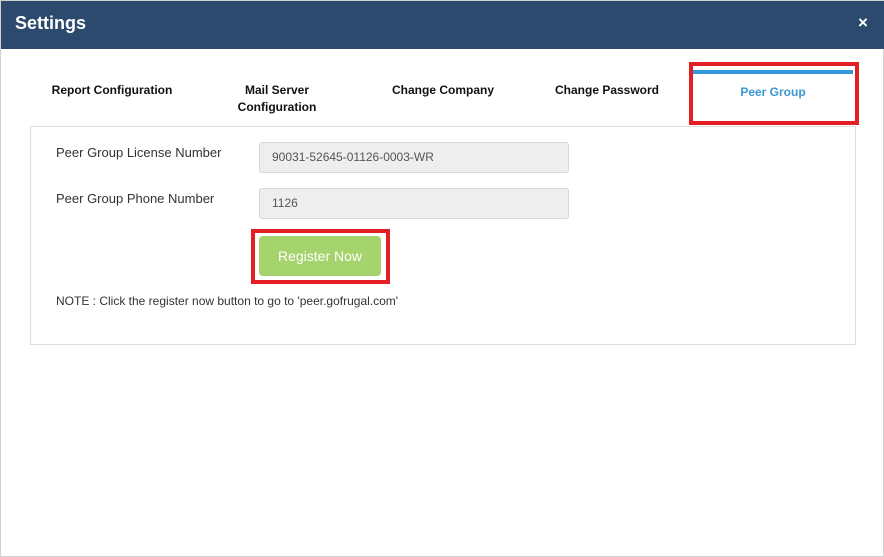 The image size is (884, 557). I want to click on dialog-title: Settings, so click(51, 23).